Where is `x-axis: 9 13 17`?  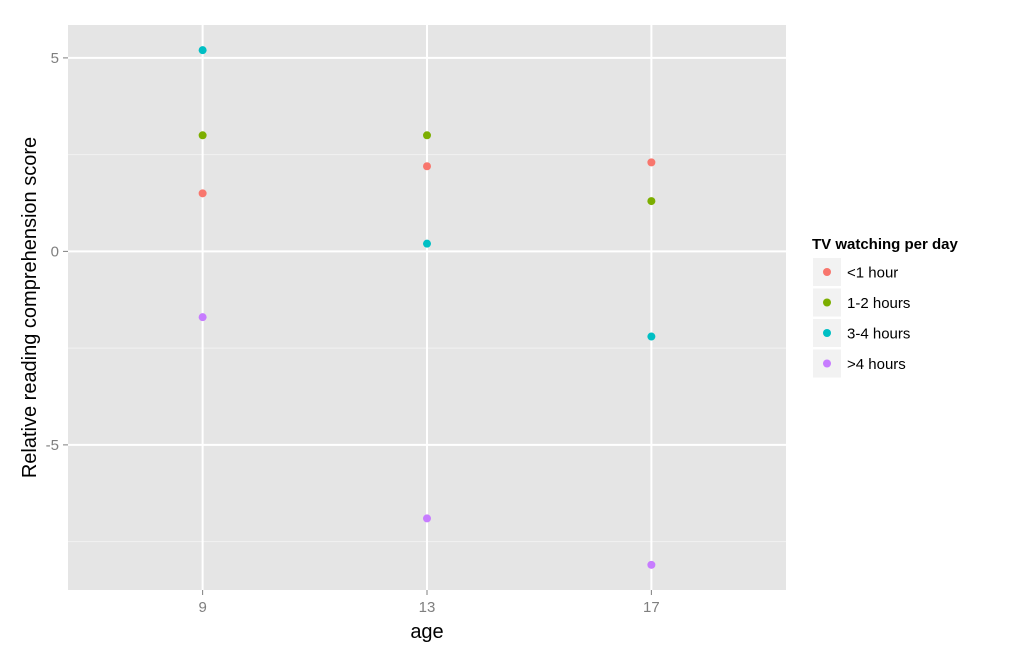 x-axis: 9 13 17 is located at coordinates (429, 603).